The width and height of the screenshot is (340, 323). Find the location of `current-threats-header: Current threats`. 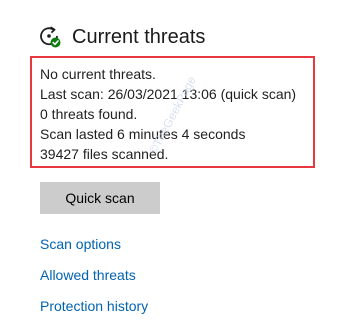

current-threats-header: Current threats is located at coordinates (121, 37).